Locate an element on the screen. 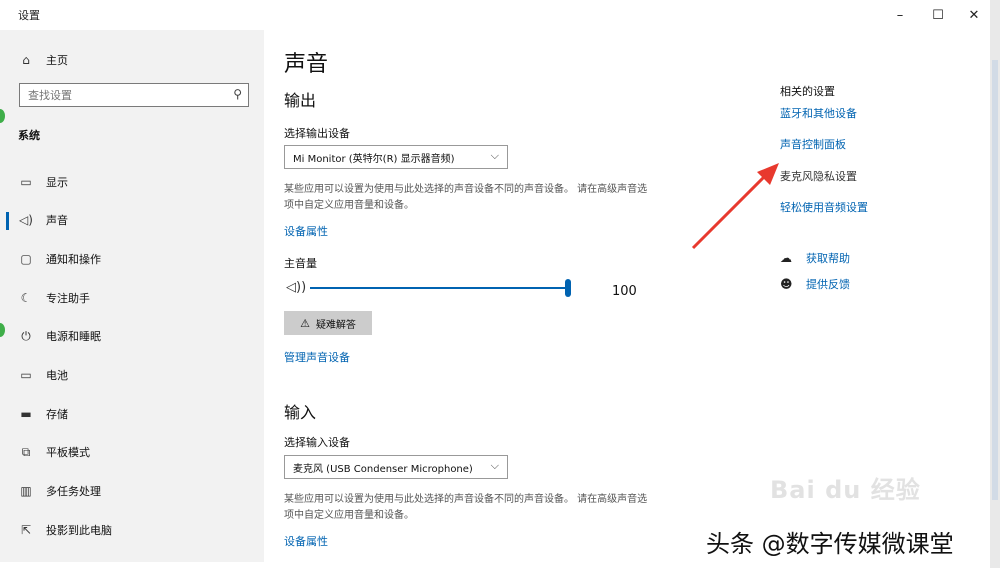  caption-text: 头条 @数字传媒微课堂 is located at coordinates (830, 544).